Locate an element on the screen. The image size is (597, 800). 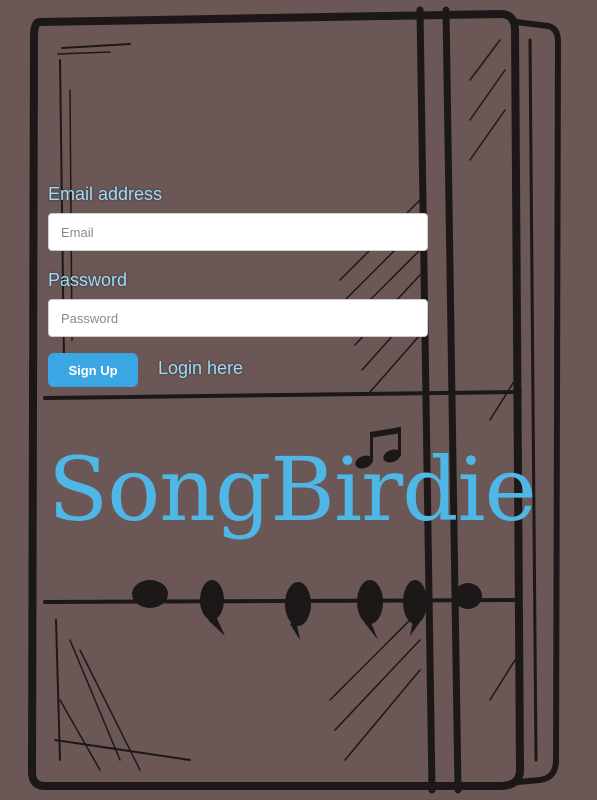
music-note-icon is located at coordinates (378, 448).